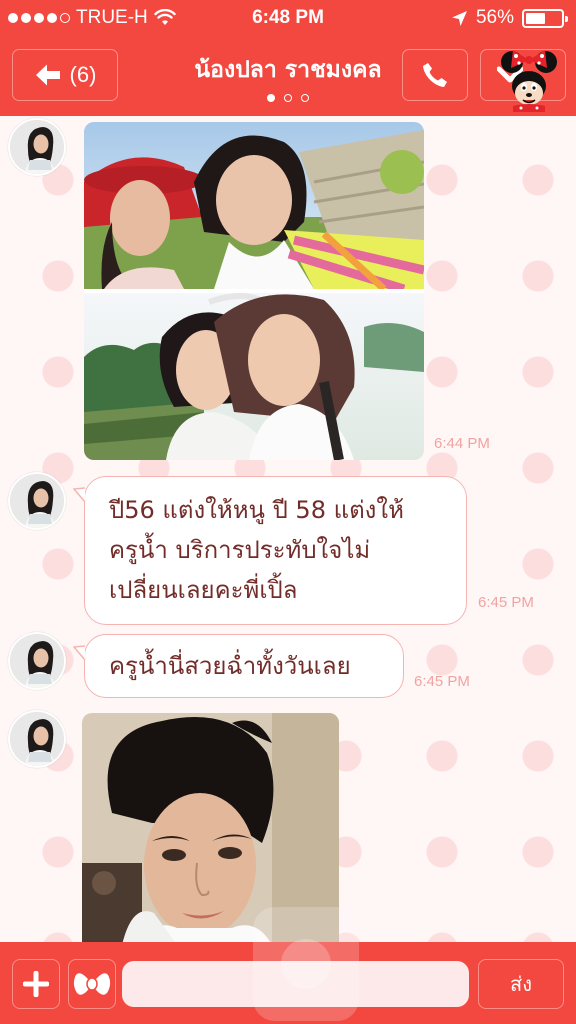 This screenshot has width=576, height=1024. I want to click on message-time: 6:44 PM, so click(462, 443).